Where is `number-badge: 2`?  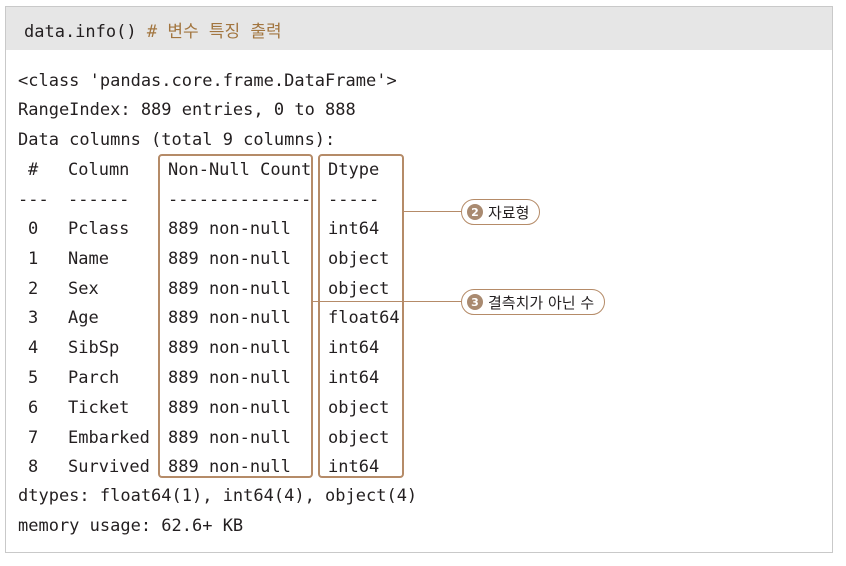 number-badge: 2 is located at coordinates (475, 212).